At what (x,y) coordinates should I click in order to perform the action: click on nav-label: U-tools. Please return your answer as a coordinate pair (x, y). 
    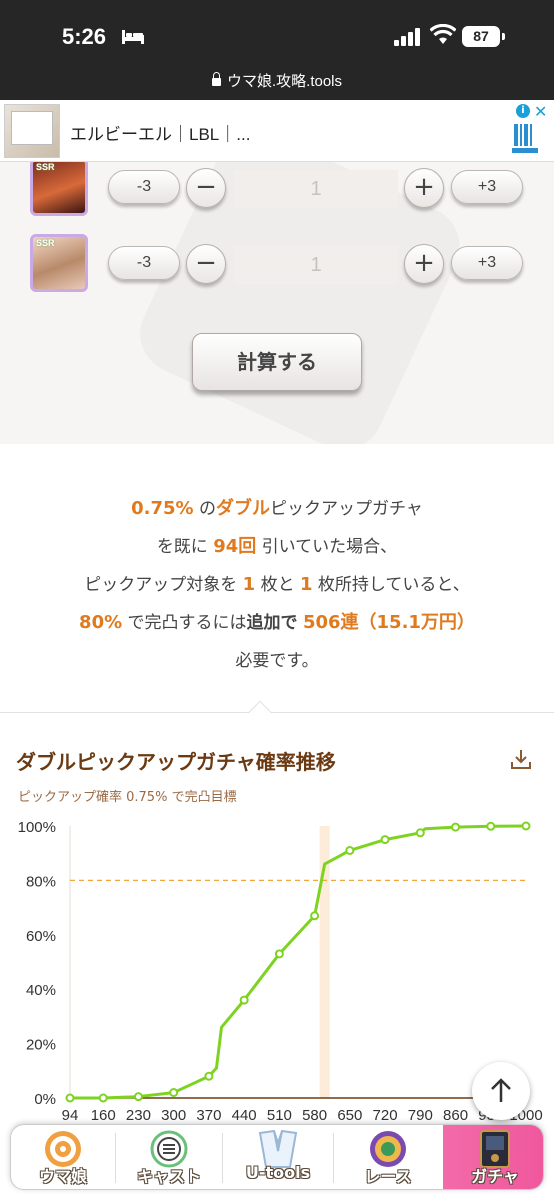
    Looking at the image, I should click on (278, 1172).